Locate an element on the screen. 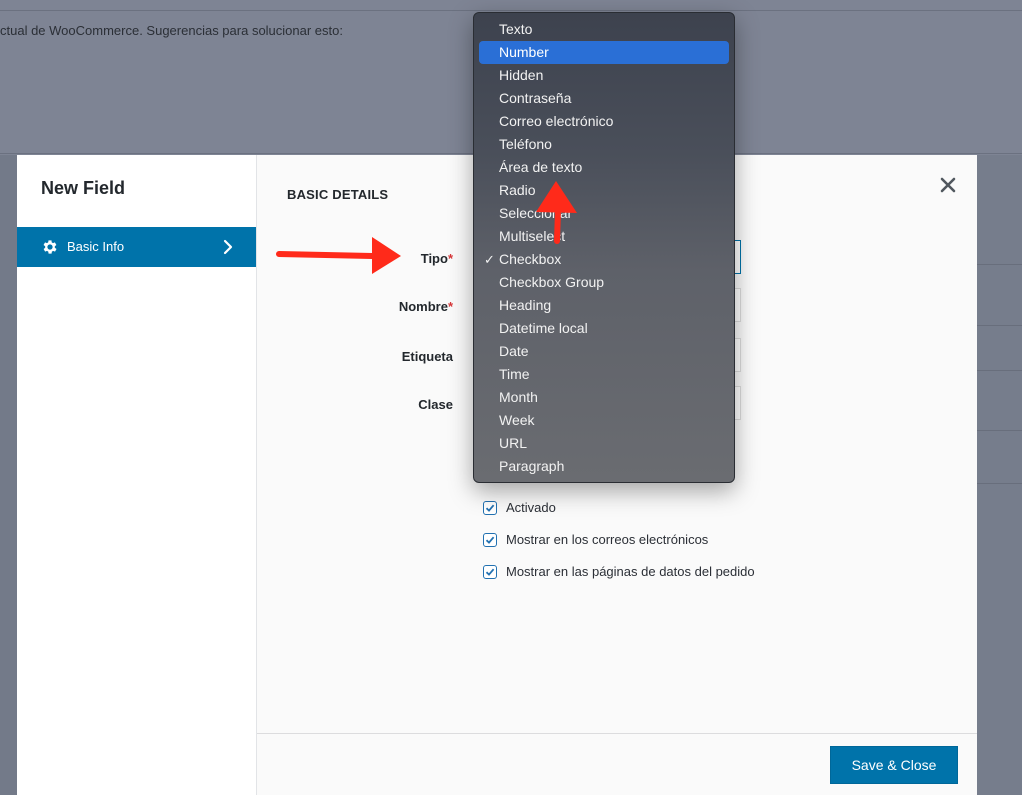  sidebar-item-label: Basic Info is located at coordinates (96, 246).